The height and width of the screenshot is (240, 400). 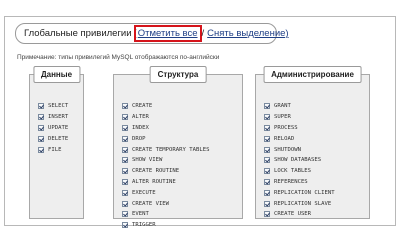 What do you see at coordinates (165, 225) in the screenshot?
I see `privilege-item: TRIGGER` at bounding box center [165, 225].